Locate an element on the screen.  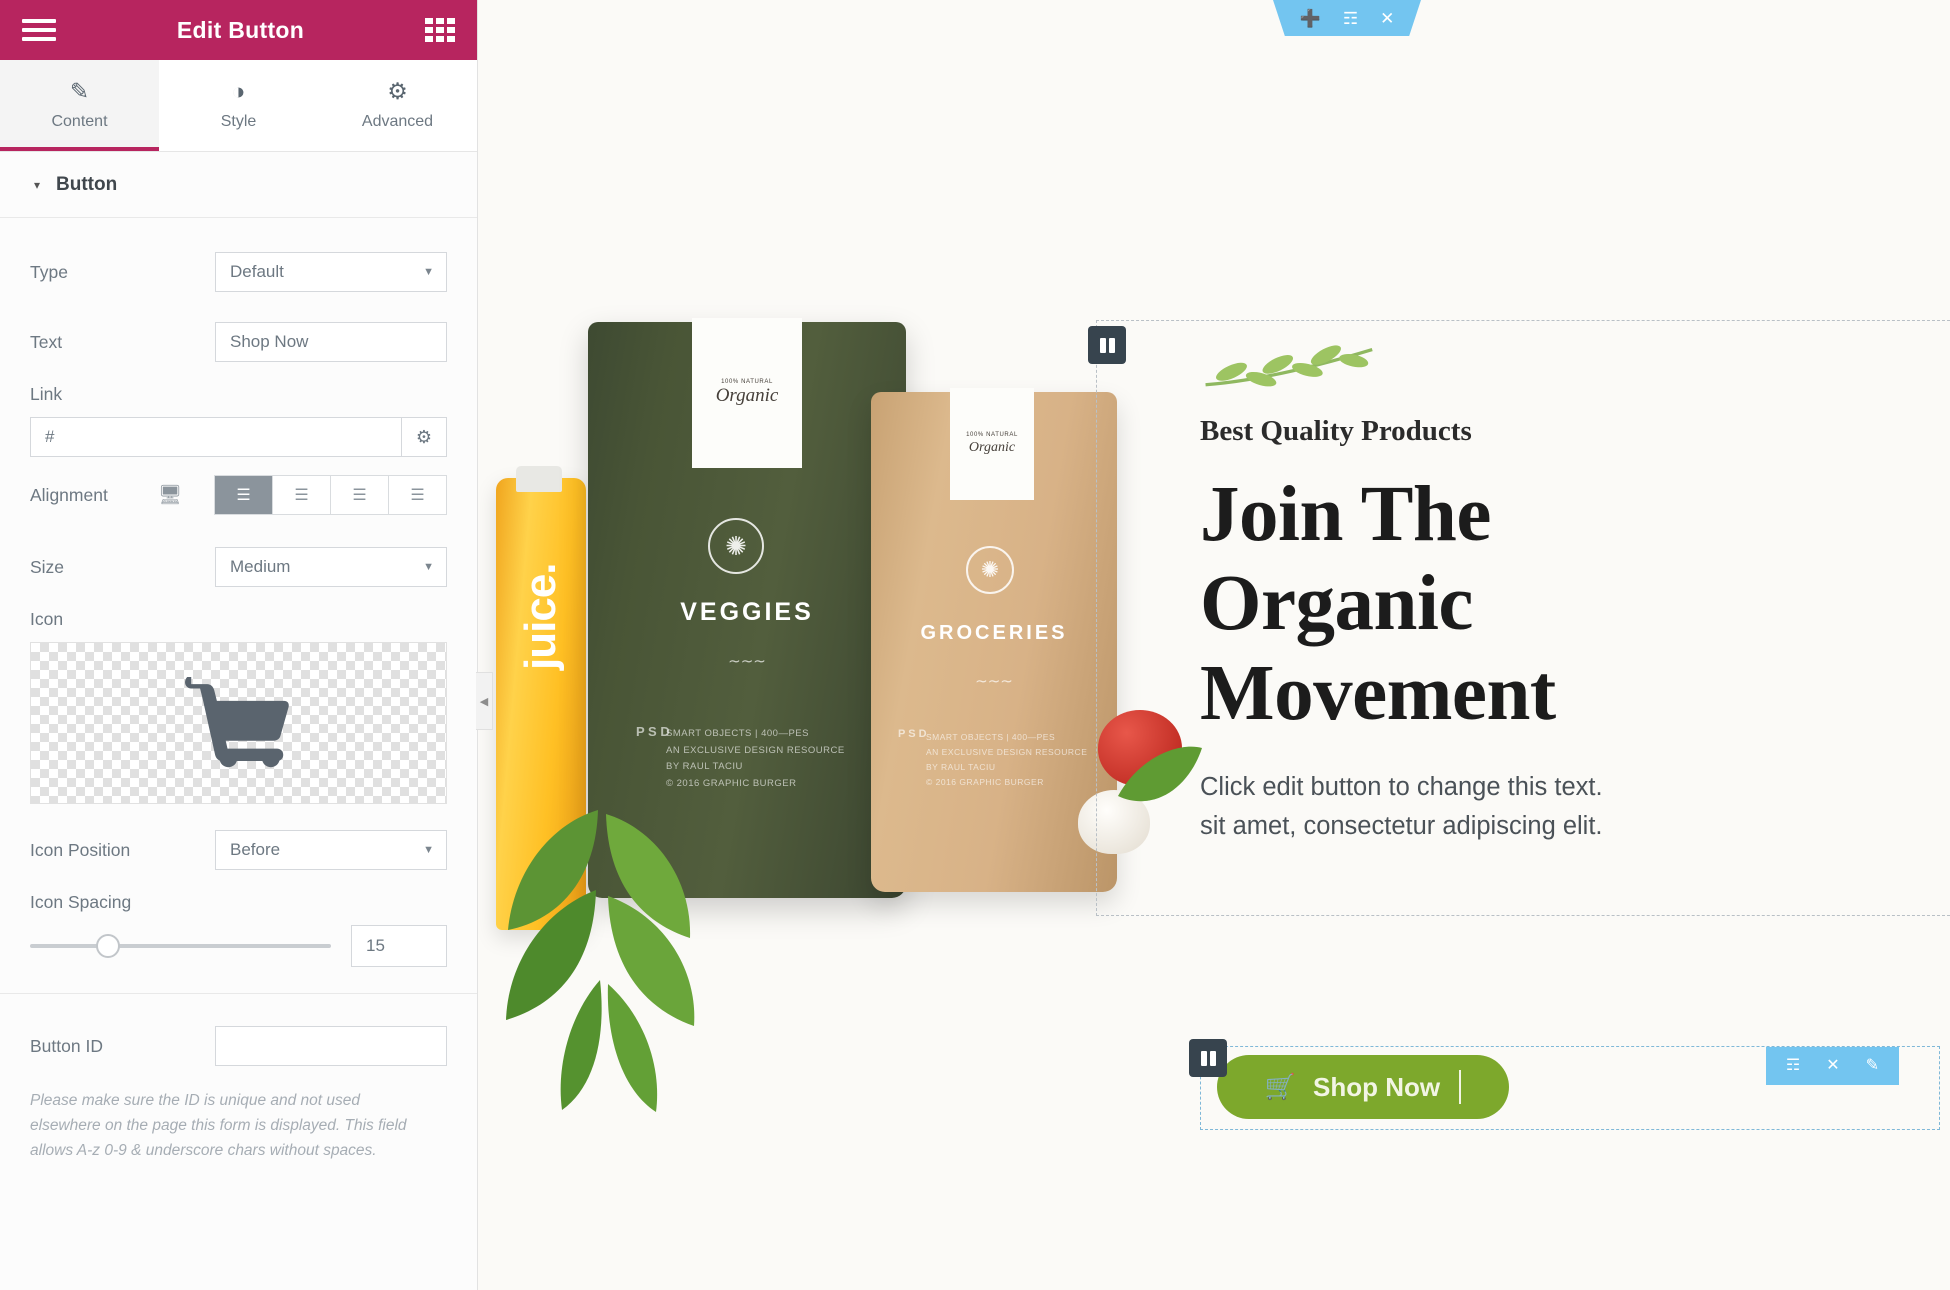
button-widget-selection: ☶ ✕ ✎ 🛒 Shop Now is located at coordinates (1564, 1084).